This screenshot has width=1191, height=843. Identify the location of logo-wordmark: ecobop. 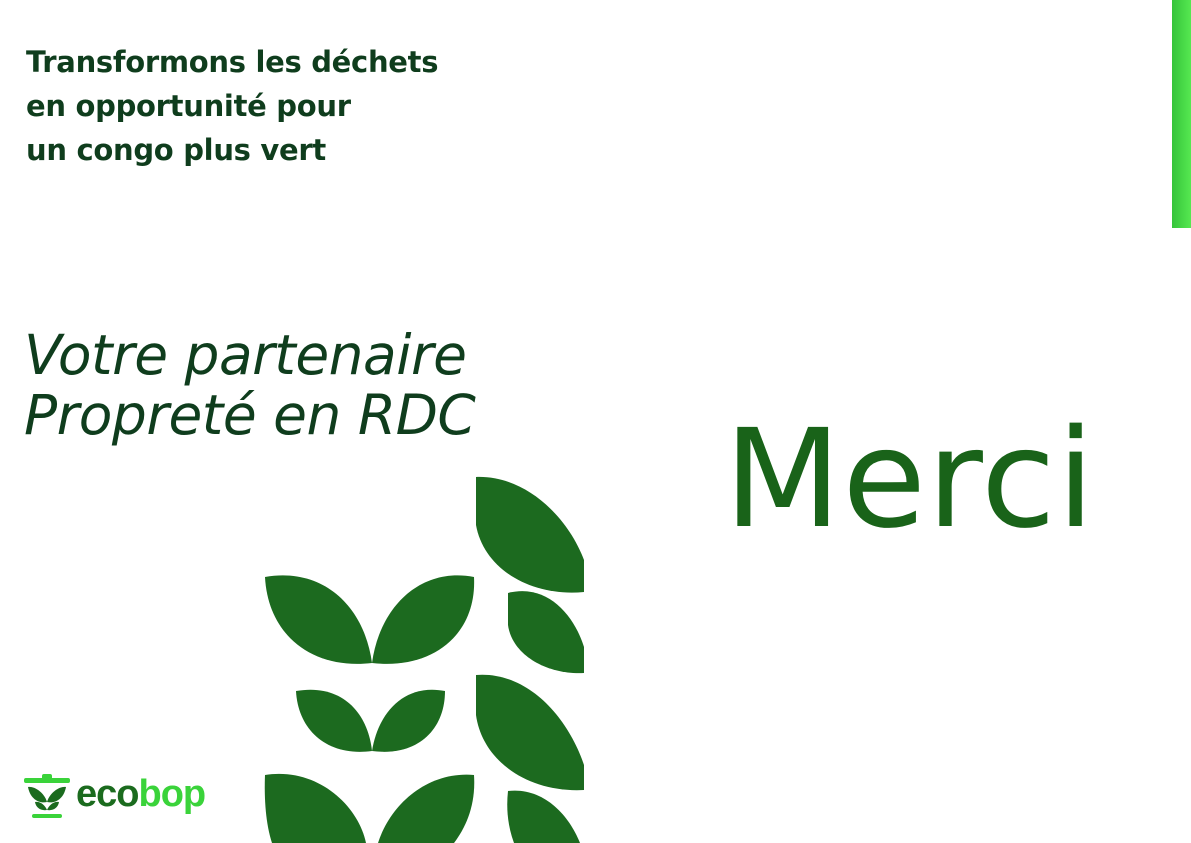
(141, 794).